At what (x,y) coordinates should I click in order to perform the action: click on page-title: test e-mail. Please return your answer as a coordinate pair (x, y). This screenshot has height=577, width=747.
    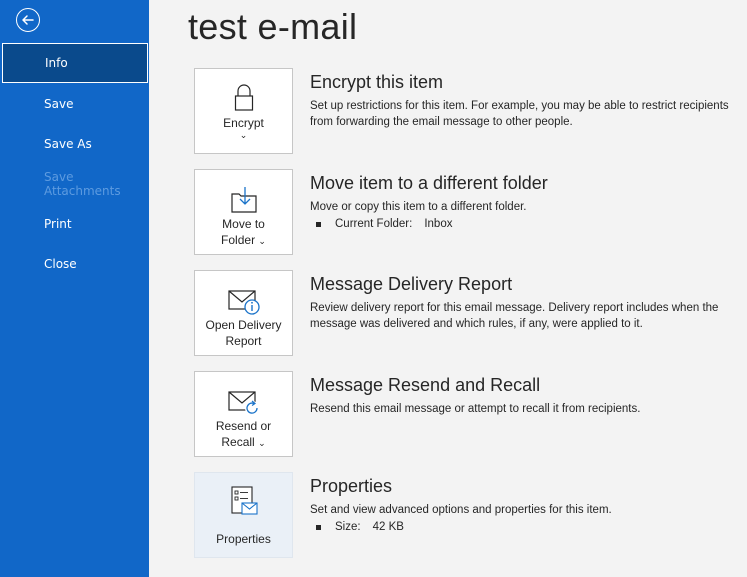
    Looking at the image, I should click on (273, 26).